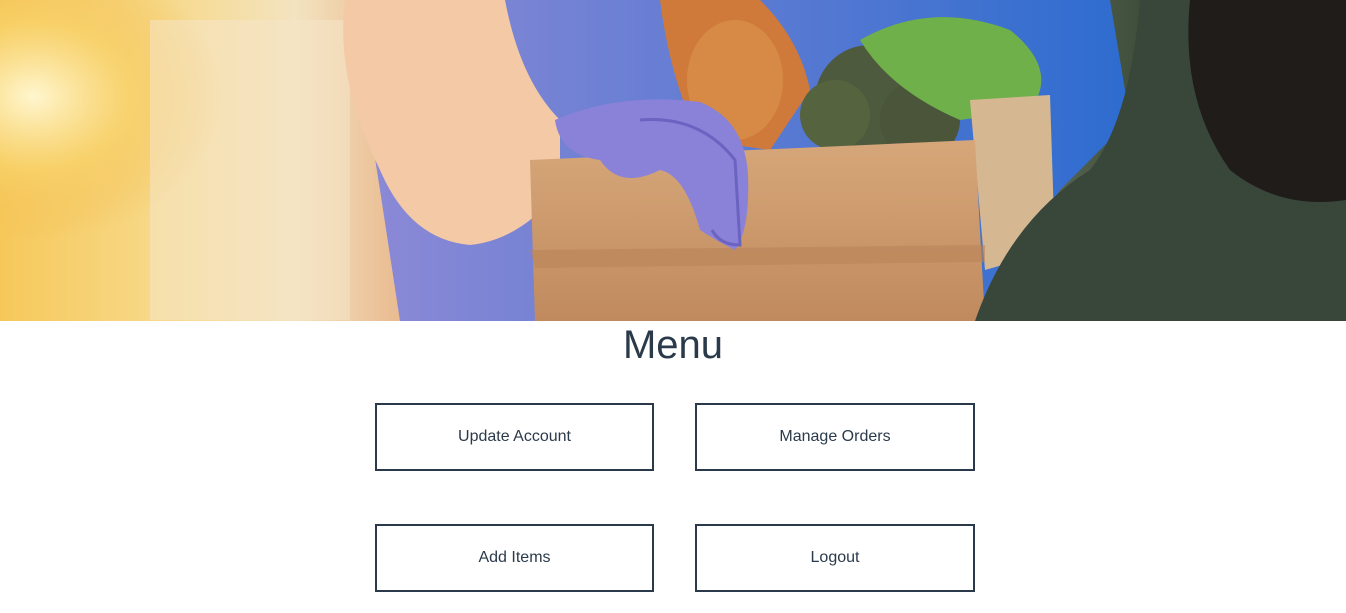 This screenshot has width=1346, height=613. Describe the element at coordinates (514, 437) in the screenshot. I see `update-account-button: Update Account` at that location.